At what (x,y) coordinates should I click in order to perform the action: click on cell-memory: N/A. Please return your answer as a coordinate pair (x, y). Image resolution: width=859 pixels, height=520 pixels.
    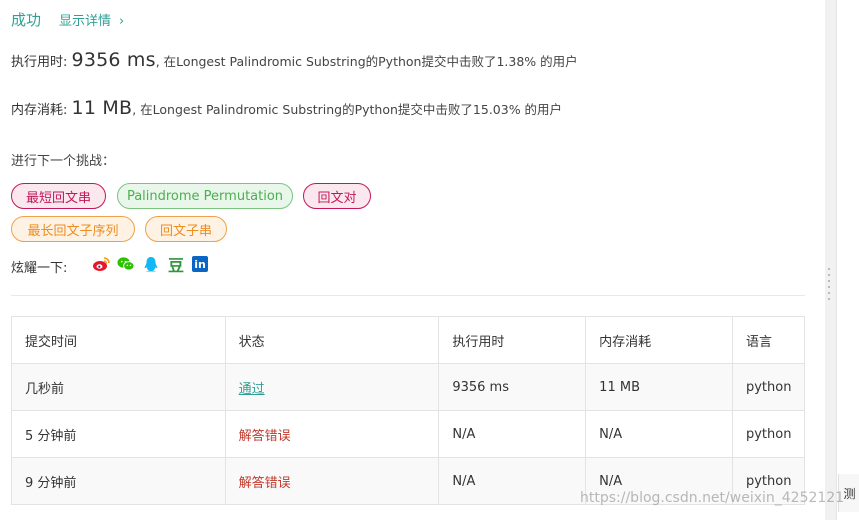
    Looking at the image, I should click on (659, 434).